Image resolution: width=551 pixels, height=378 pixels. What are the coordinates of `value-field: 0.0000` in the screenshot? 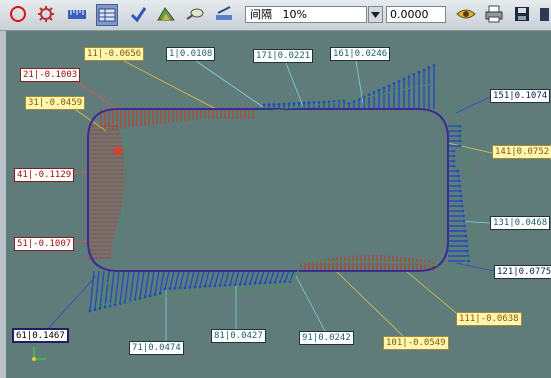 It's located at (416, 14).